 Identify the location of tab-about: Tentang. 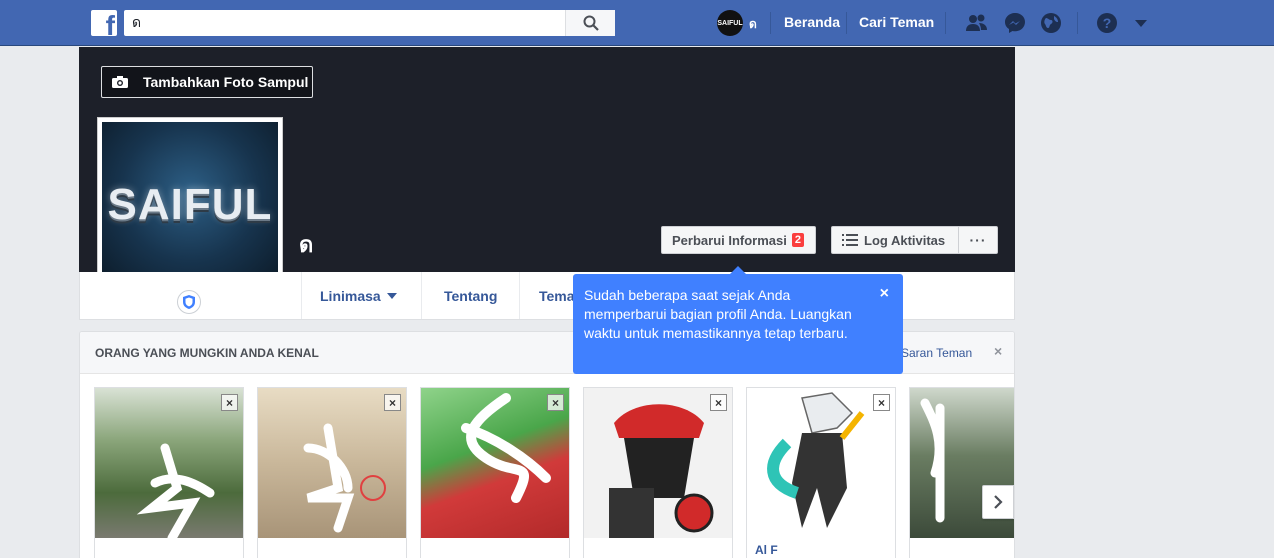
(470, 295).